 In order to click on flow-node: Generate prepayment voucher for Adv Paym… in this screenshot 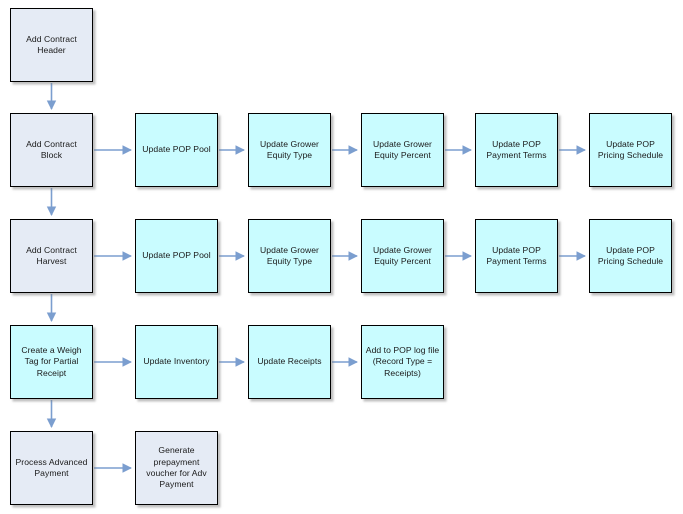, I will do `click(176, 468)`.